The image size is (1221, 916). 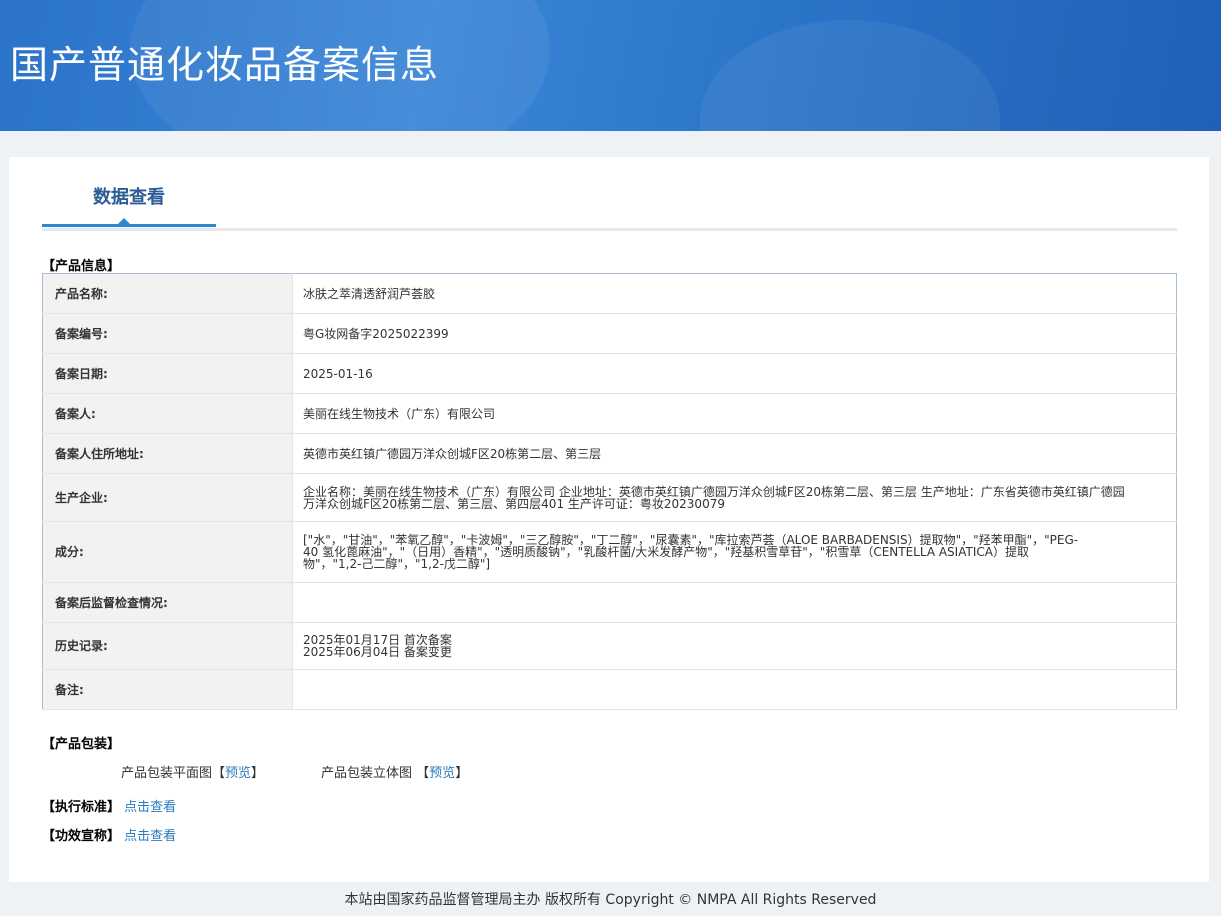 What do you see at coordinates (609, 229) in the screenshot?
I see `tab-bar` at bounding box center [609, 229].